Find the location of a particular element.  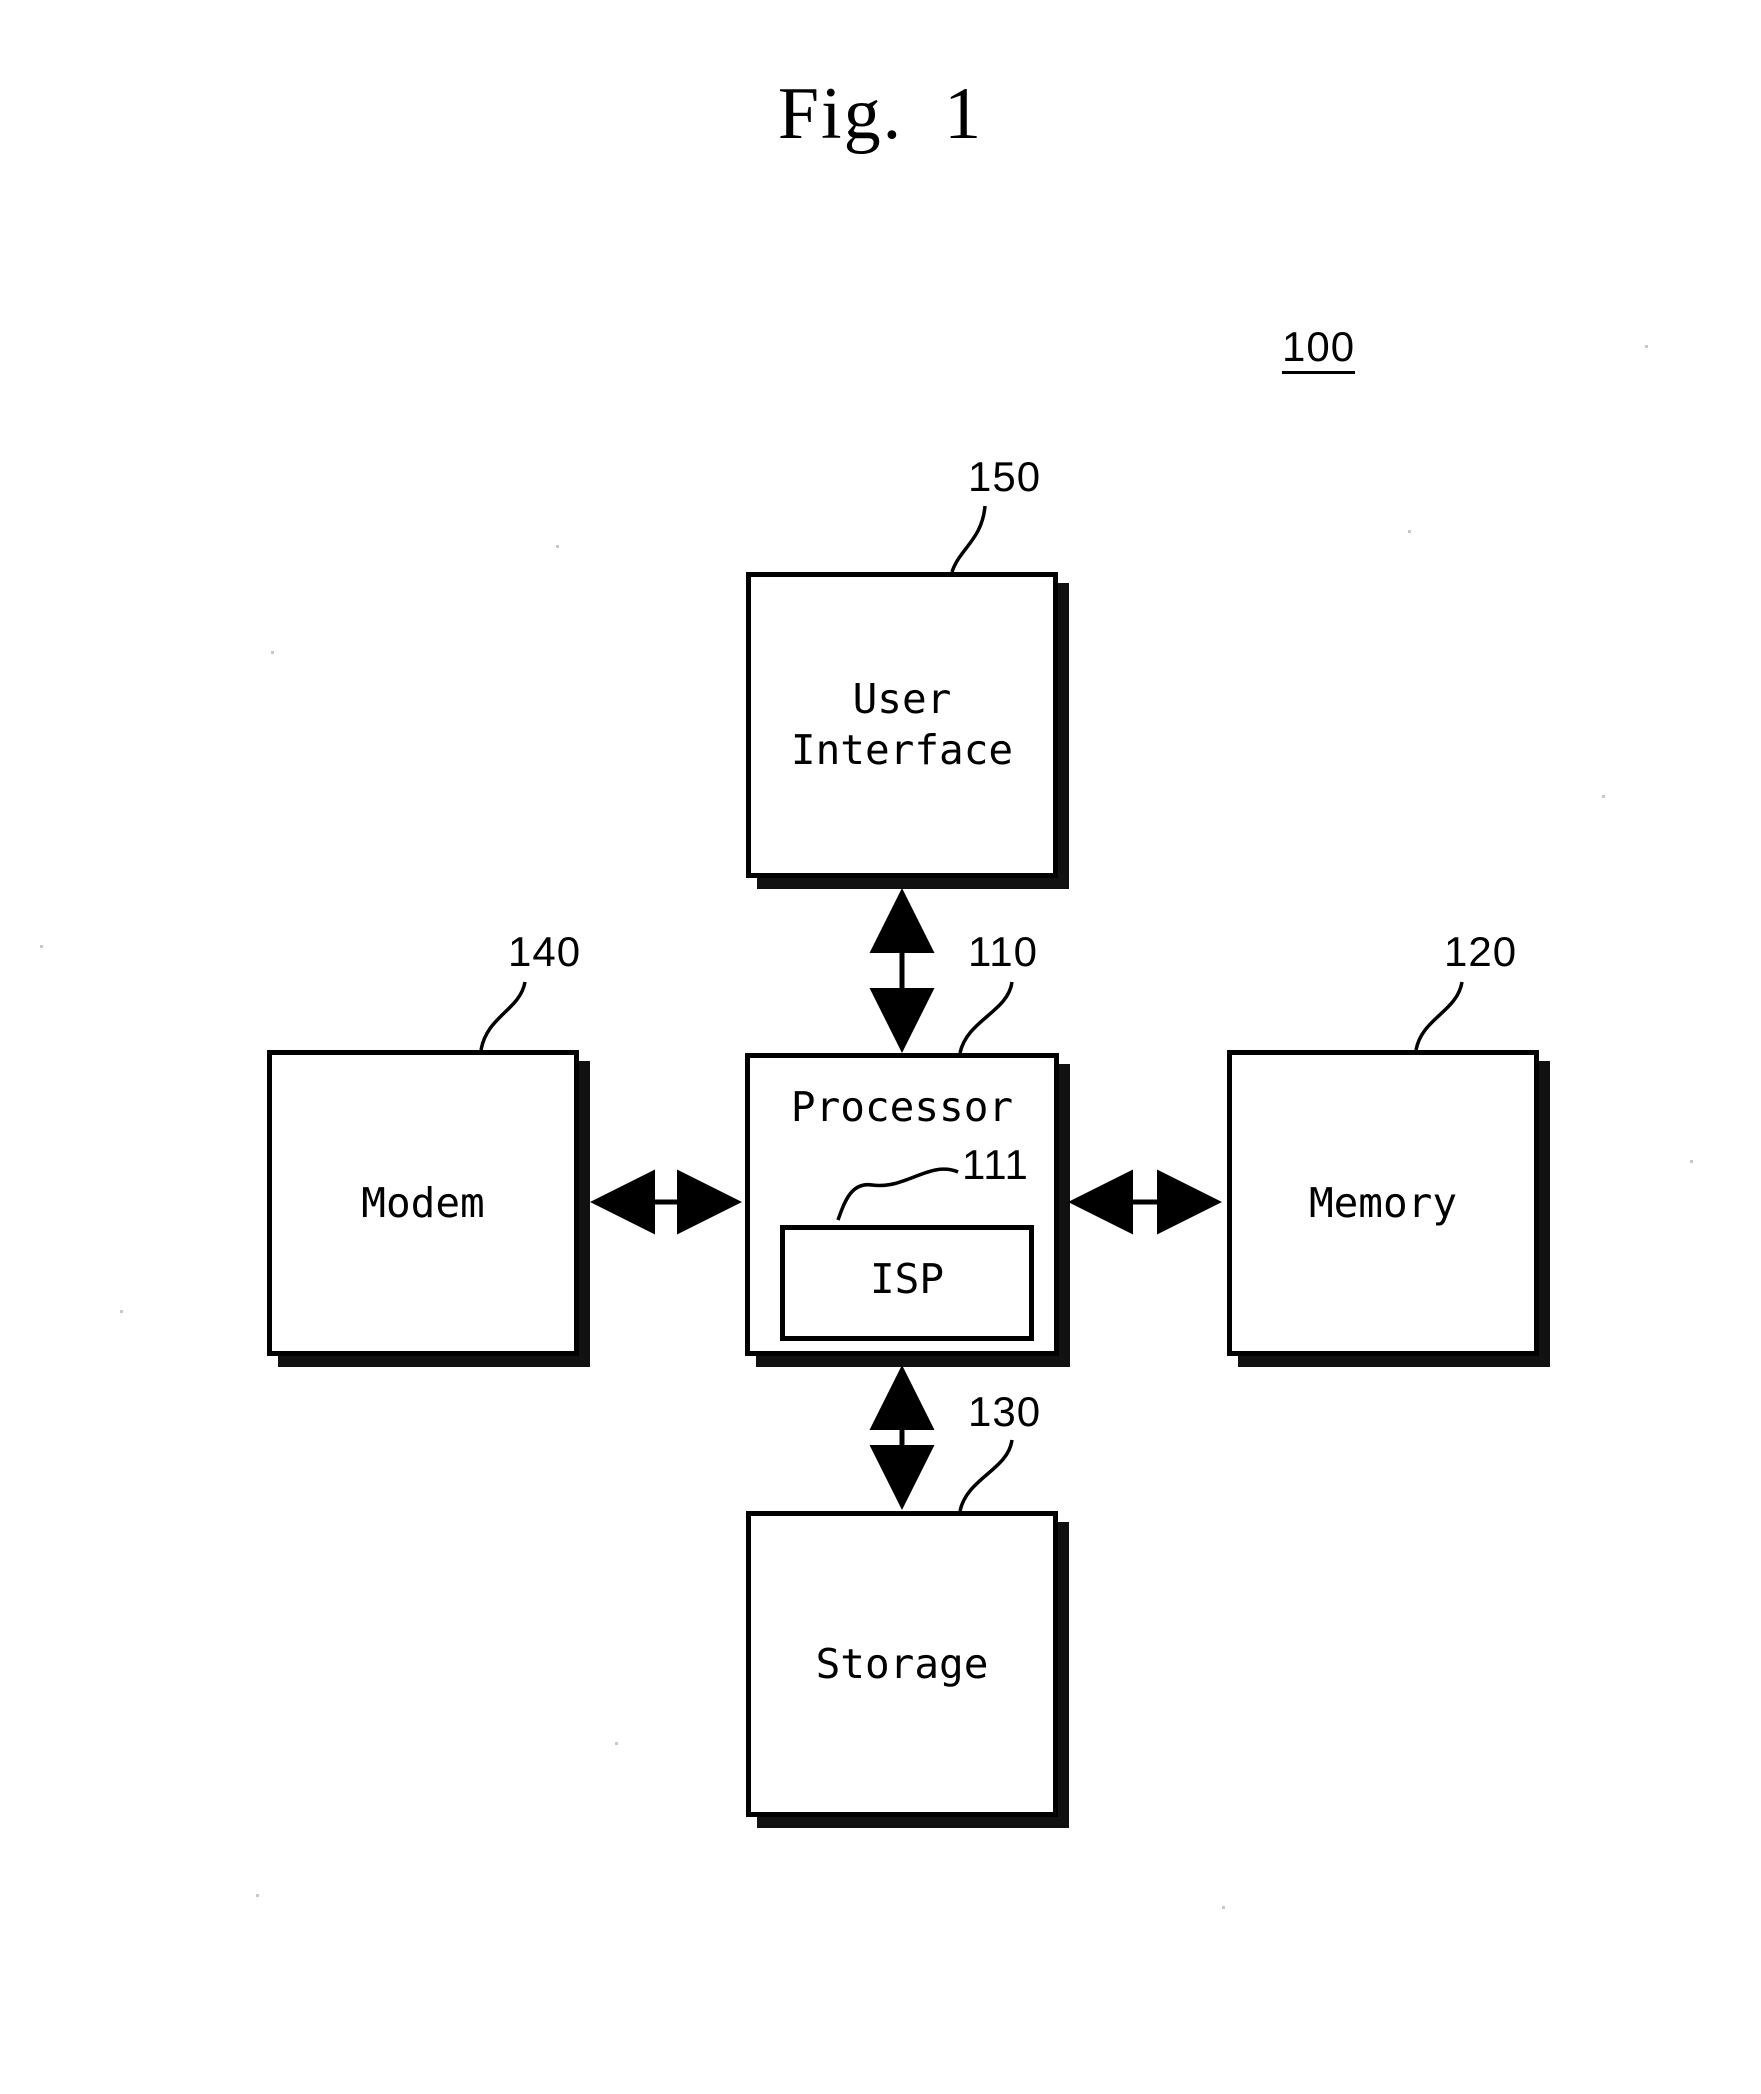

ref-num-130: 130 is located at coordinates (1005, 1411).